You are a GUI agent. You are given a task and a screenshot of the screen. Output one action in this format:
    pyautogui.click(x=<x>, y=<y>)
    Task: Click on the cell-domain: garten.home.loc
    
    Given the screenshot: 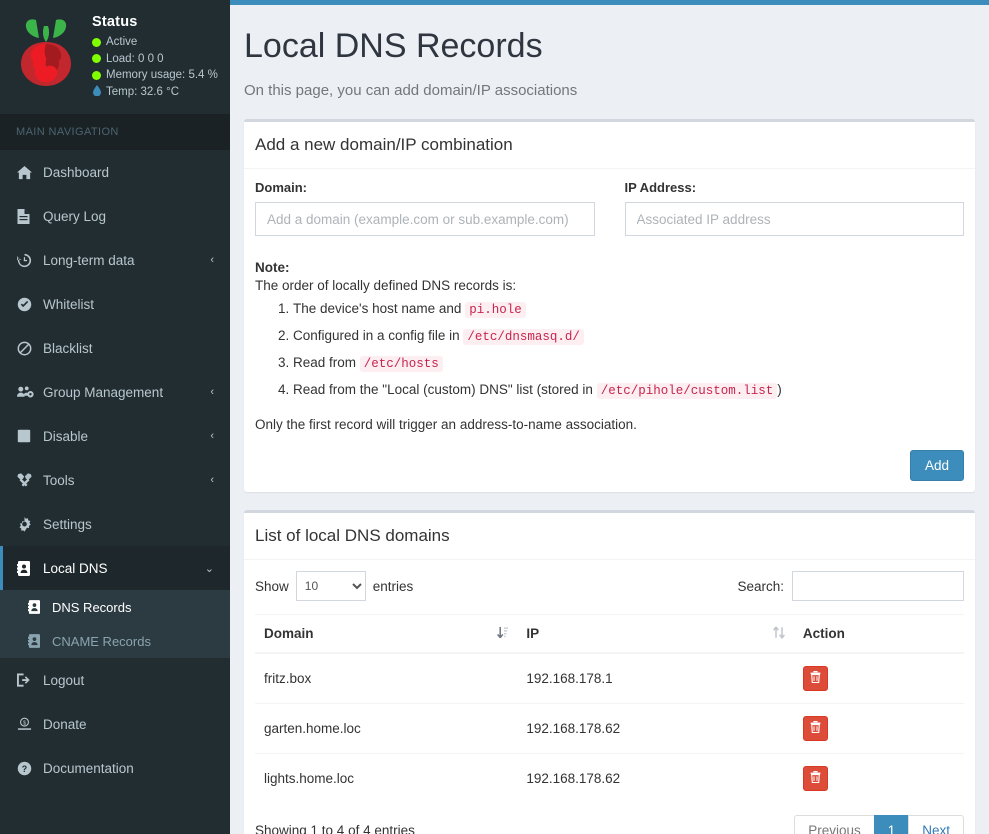 What is the action you would take?
    pyautogui.click(x=386, y=728)
    